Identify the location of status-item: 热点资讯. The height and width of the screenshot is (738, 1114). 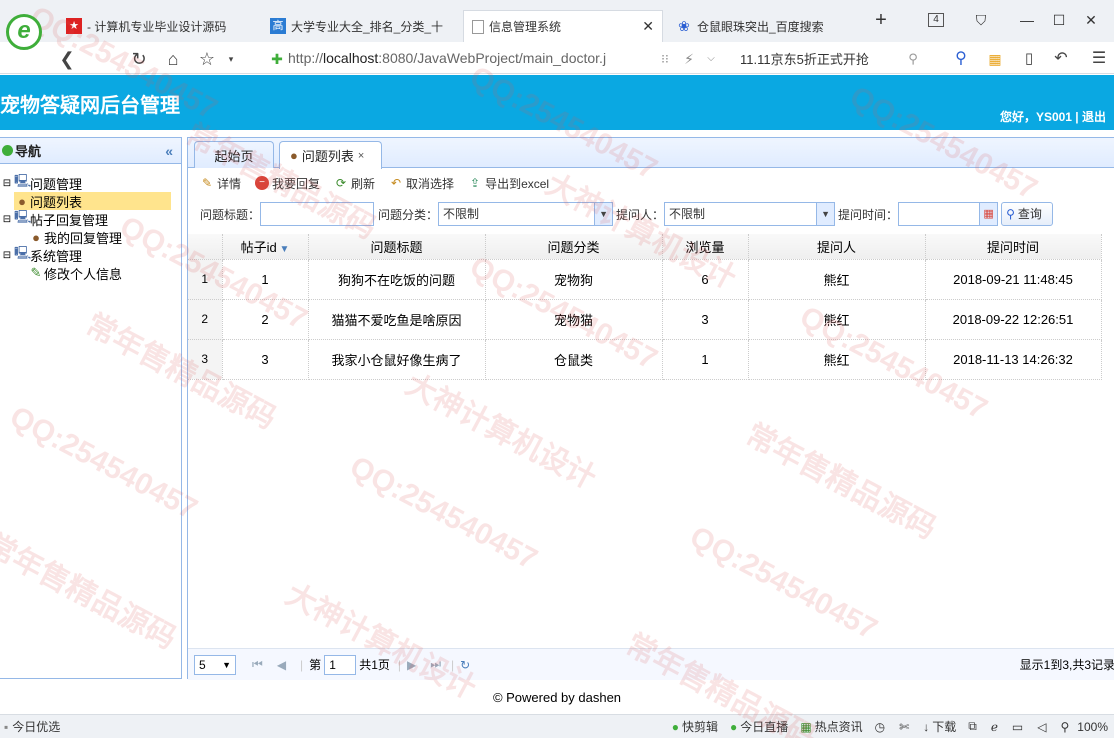
(839, 726).